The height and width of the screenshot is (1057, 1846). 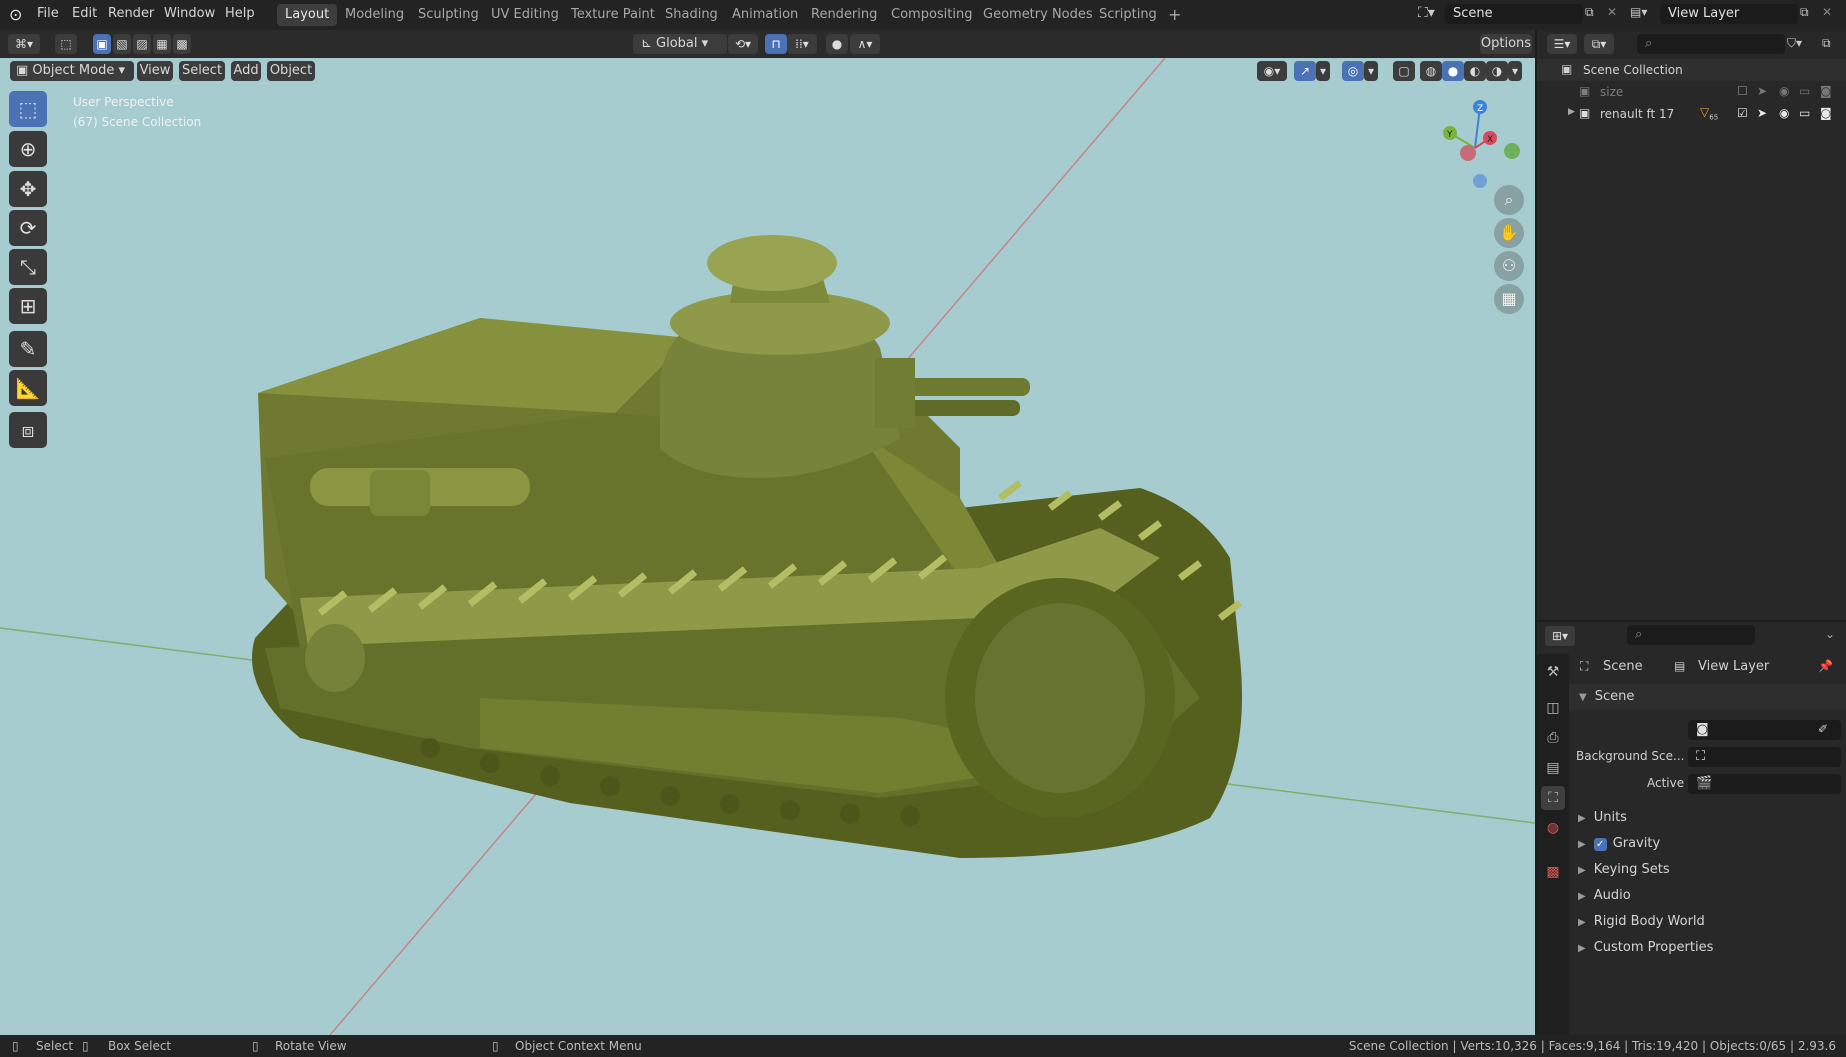 What do you see at coordinates (1825, 666) in the screenshot?
I see `pin-icon: 📌` at bounding box center [1825, 666].